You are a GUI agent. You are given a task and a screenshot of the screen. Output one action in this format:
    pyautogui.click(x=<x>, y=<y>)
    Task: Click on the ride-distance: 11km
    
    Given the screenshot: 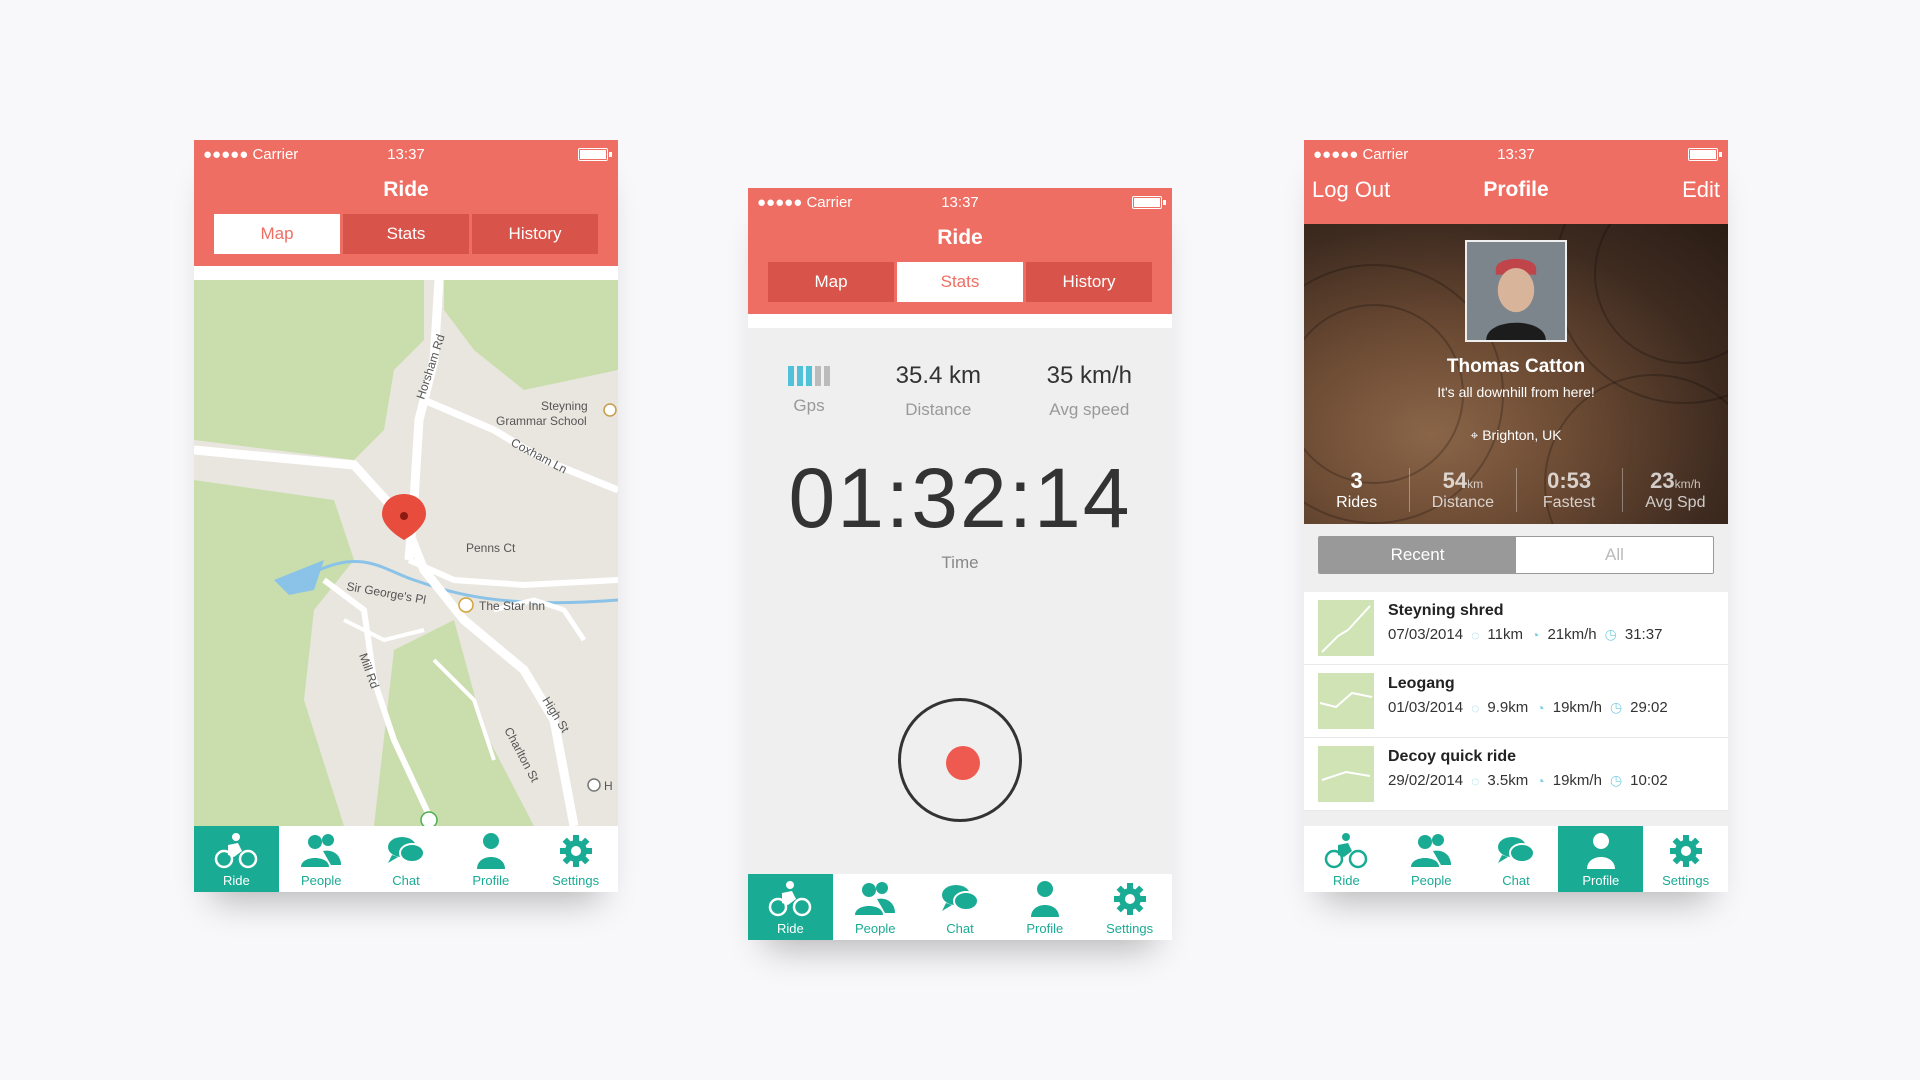 What is the action you would take?
    pyautogui.click(x=1505, y=634)
    